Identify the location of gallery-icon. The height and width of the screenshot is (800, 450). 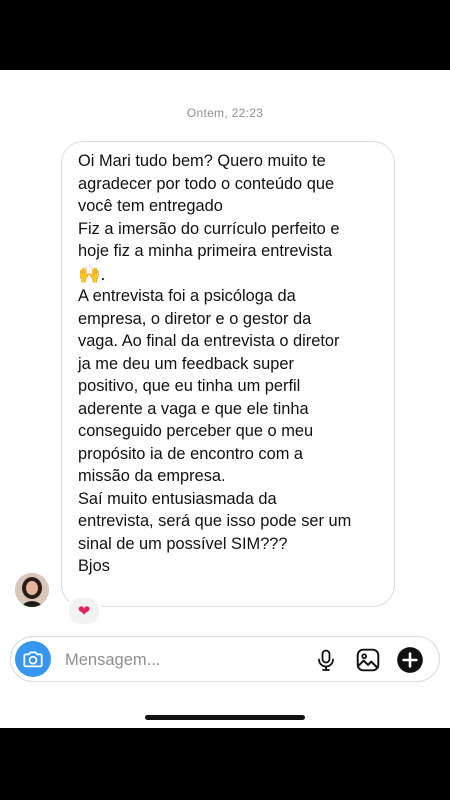
(368, 660).